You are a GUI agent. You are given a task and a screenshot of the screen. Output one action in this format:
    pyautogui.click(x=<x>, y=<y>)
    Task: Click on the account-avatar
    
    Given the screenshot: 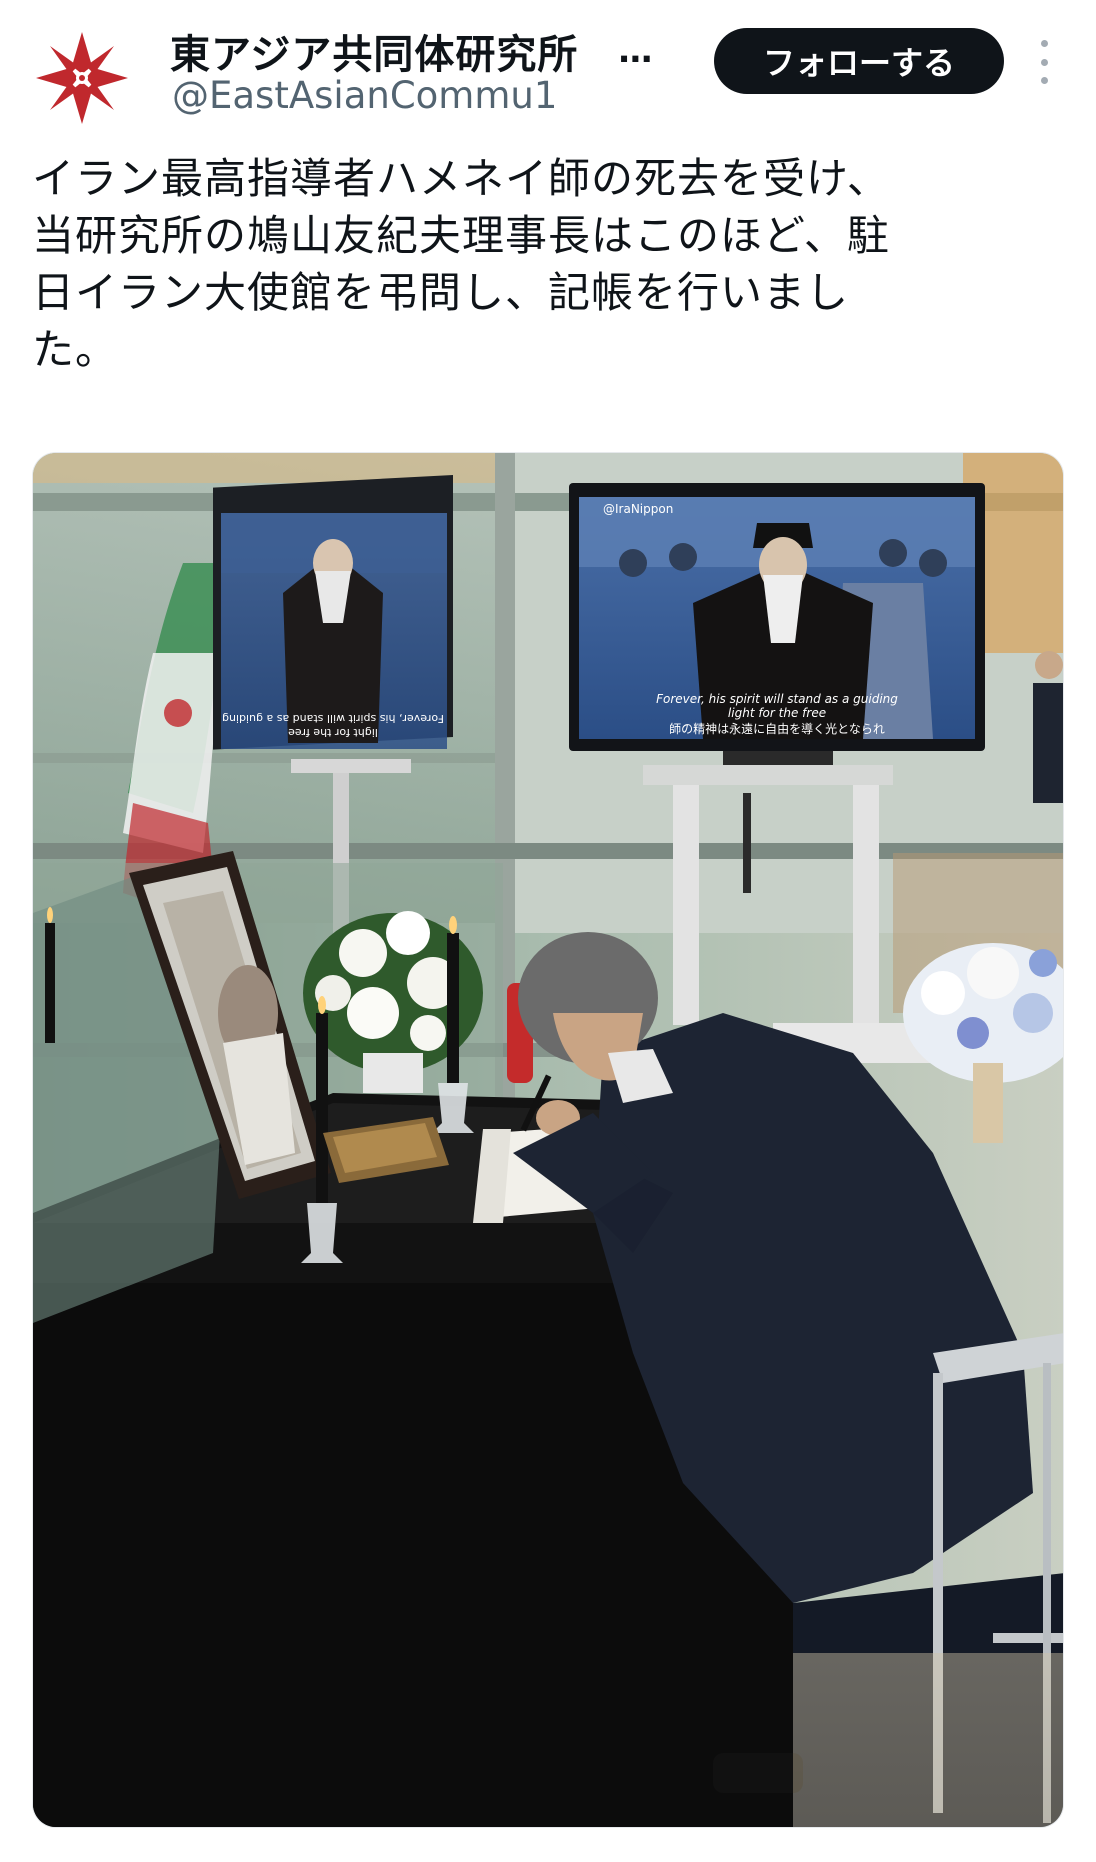 What is the action you would take?
    pyautogui.click(x=82, y=78)
    